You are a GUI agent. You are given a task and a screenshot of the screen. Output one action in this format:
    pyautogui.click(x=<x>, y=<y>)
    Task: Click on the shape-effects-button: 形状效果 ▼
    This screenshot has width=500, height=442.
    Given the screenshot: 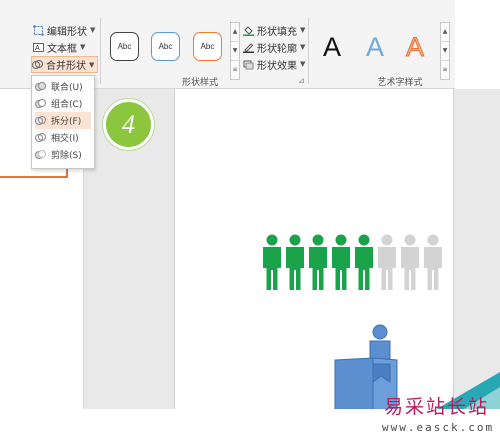 What is the action you would take?
    pyautogui.click(x=274, y=64)
    